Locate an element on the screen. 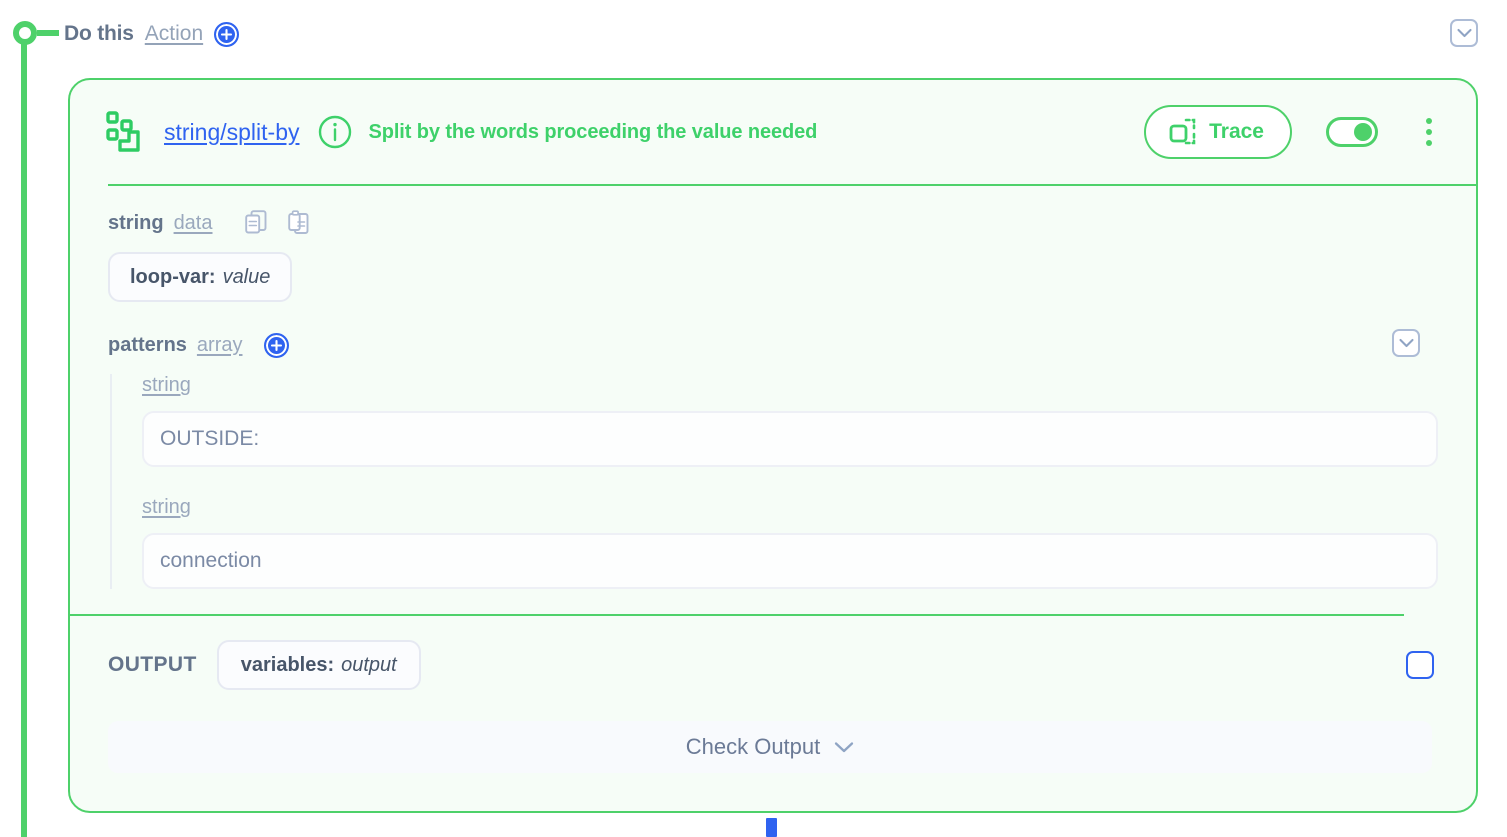  output-label: OUTPUT is located at coordinates (152, 664).